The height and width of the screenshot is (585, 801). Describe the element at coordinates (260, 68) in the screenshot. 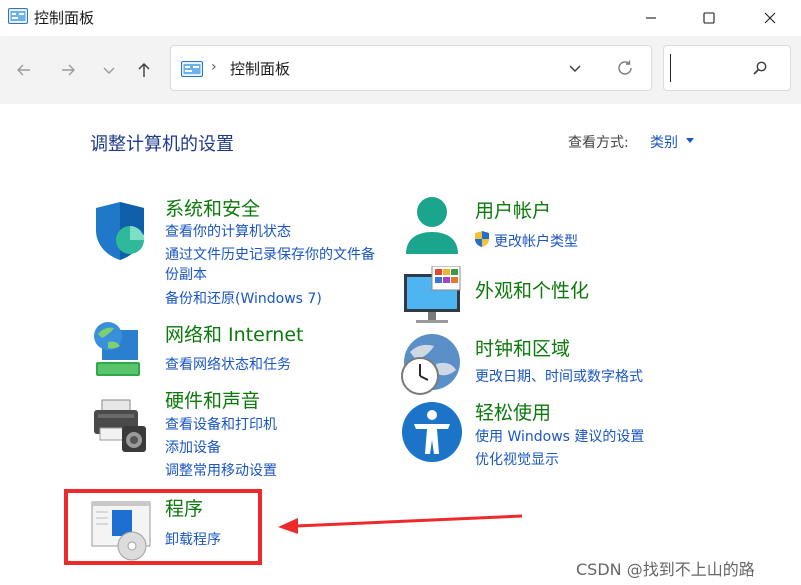

I see `breadcrumb-control-panel: 控制面板` at that location.